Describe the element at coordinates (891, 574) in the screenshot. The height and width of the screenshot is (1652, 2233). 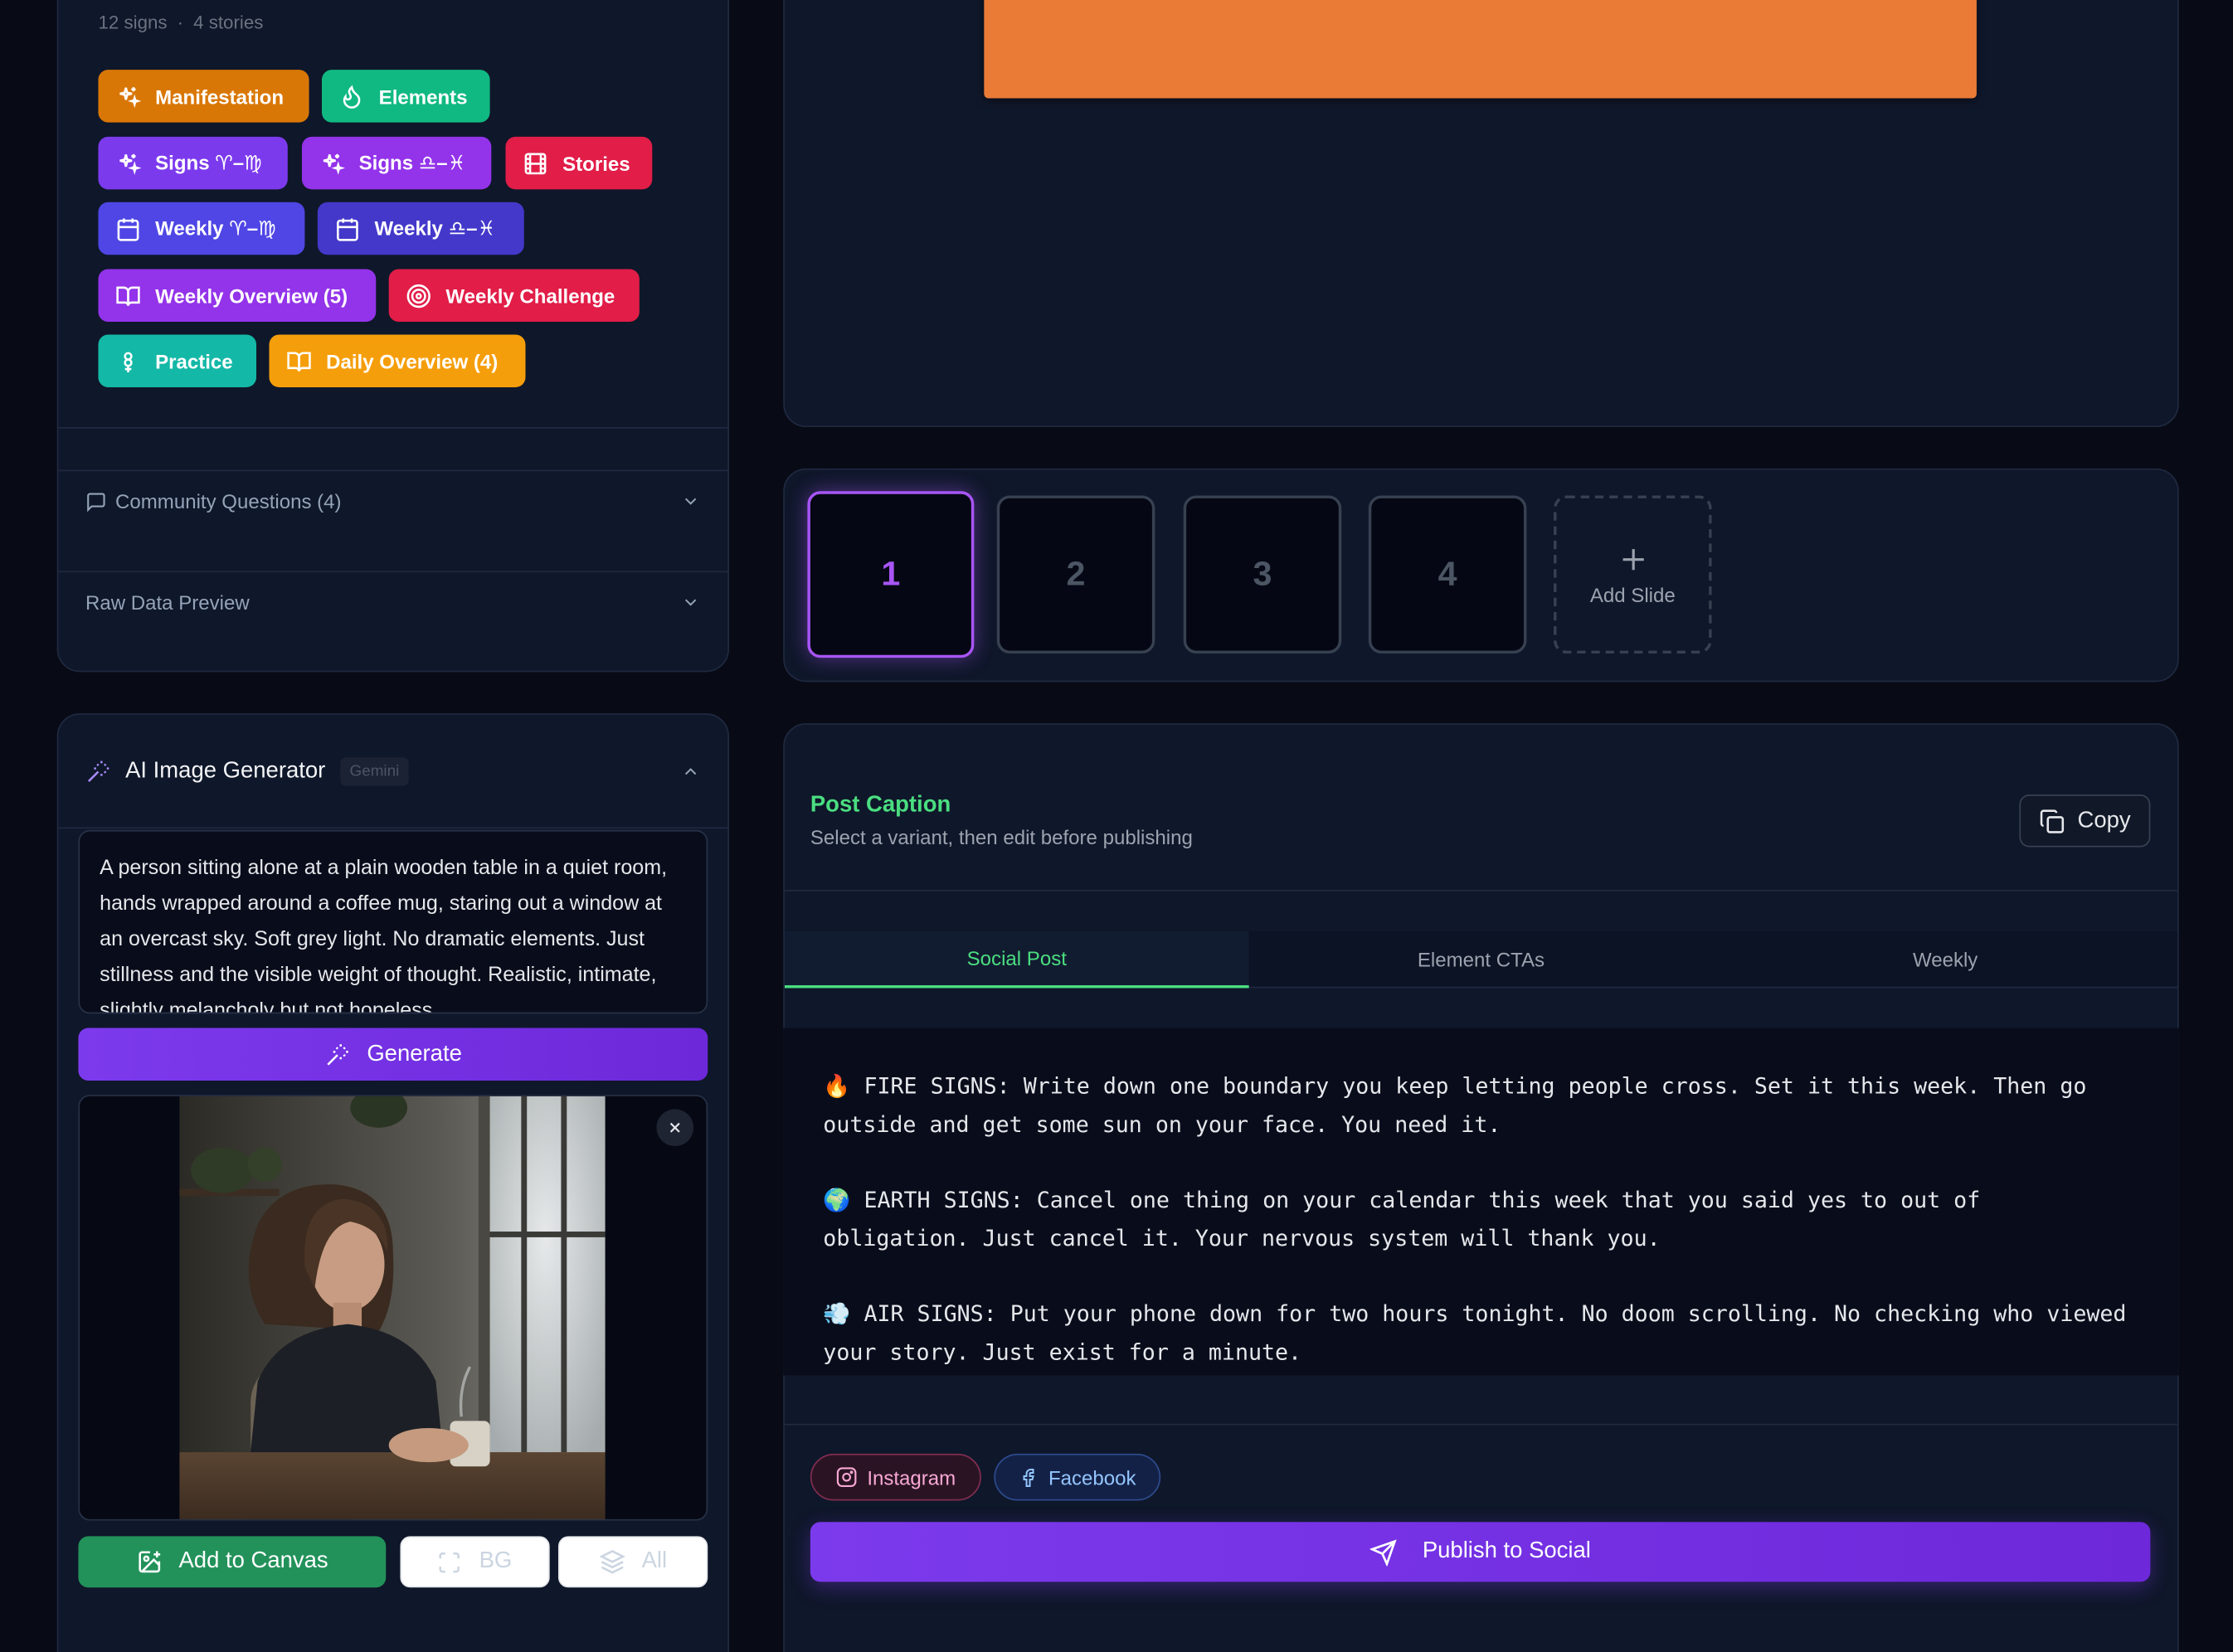
I see `slide-thumb-1: 1` at that location.